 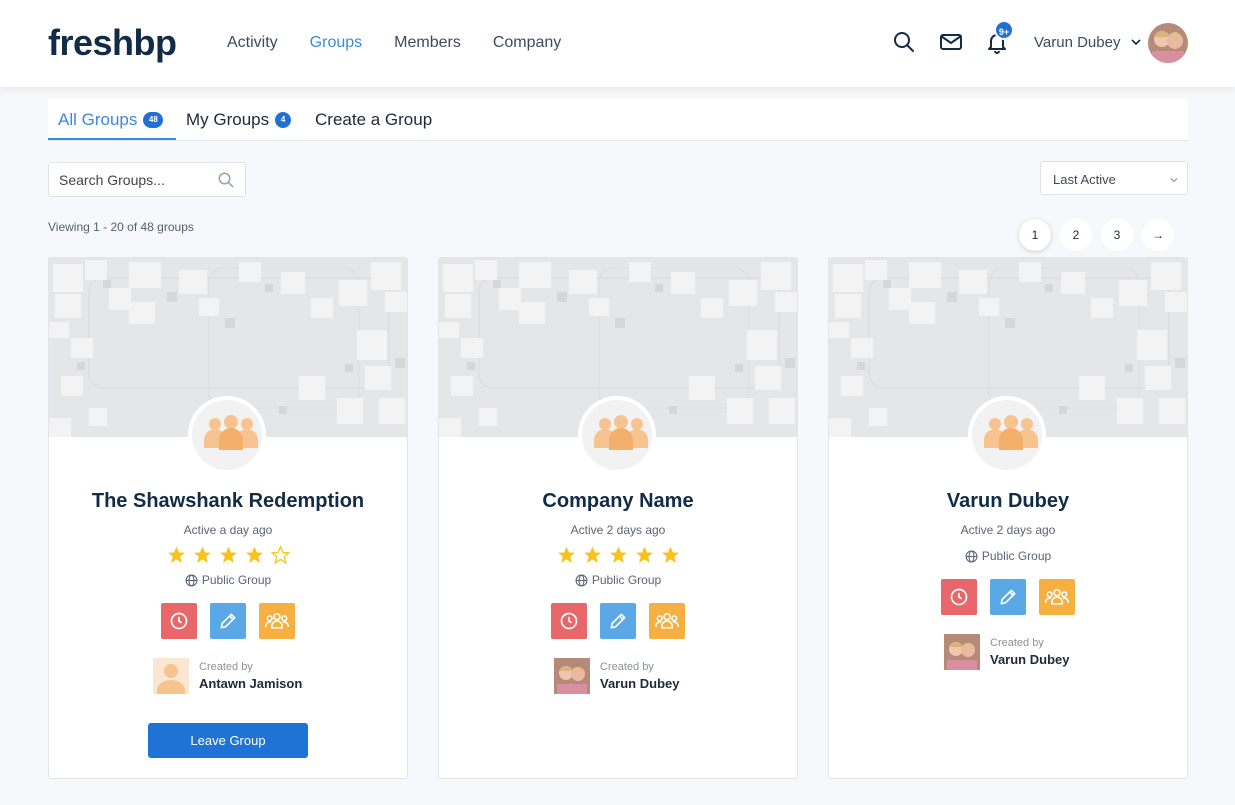 I want to click on main-nav: Activity Groups Members Company, so click(x=394, y=43).